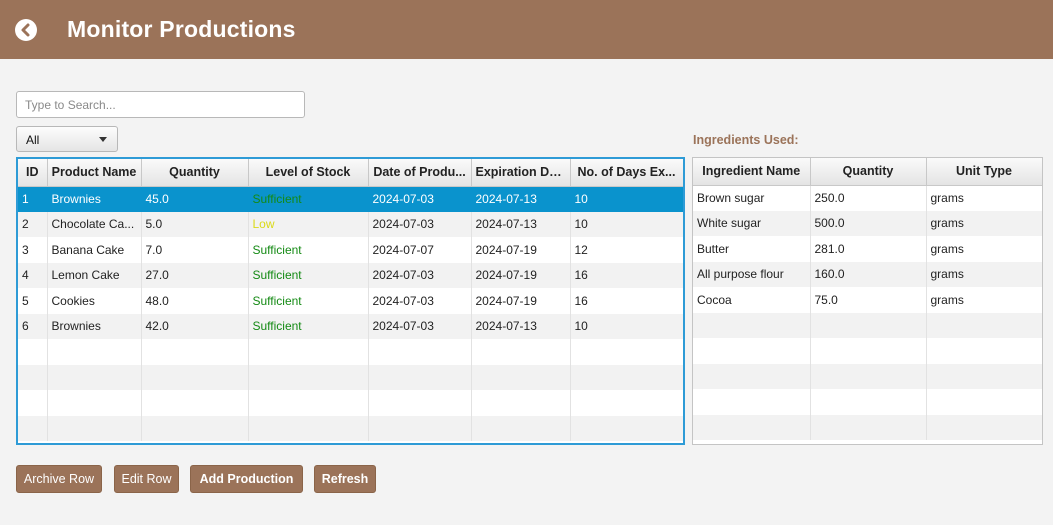 The height and width of the screenshot is (525, 1053). I want to click on header-bar: Monitor Productions, so click(526, 29).